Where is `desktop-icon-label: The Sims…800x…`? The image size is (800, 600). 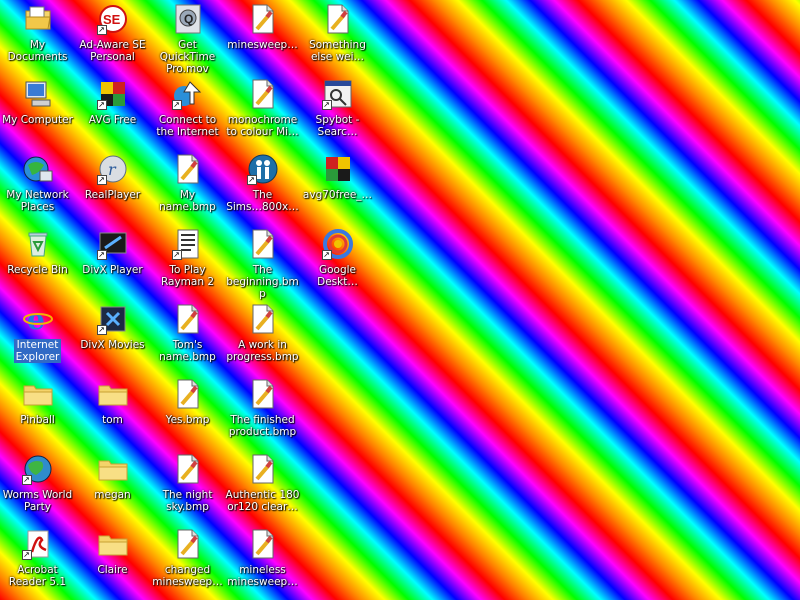
desktop-icon-label: The Sims…800x… is located at coordinates (262, 201).